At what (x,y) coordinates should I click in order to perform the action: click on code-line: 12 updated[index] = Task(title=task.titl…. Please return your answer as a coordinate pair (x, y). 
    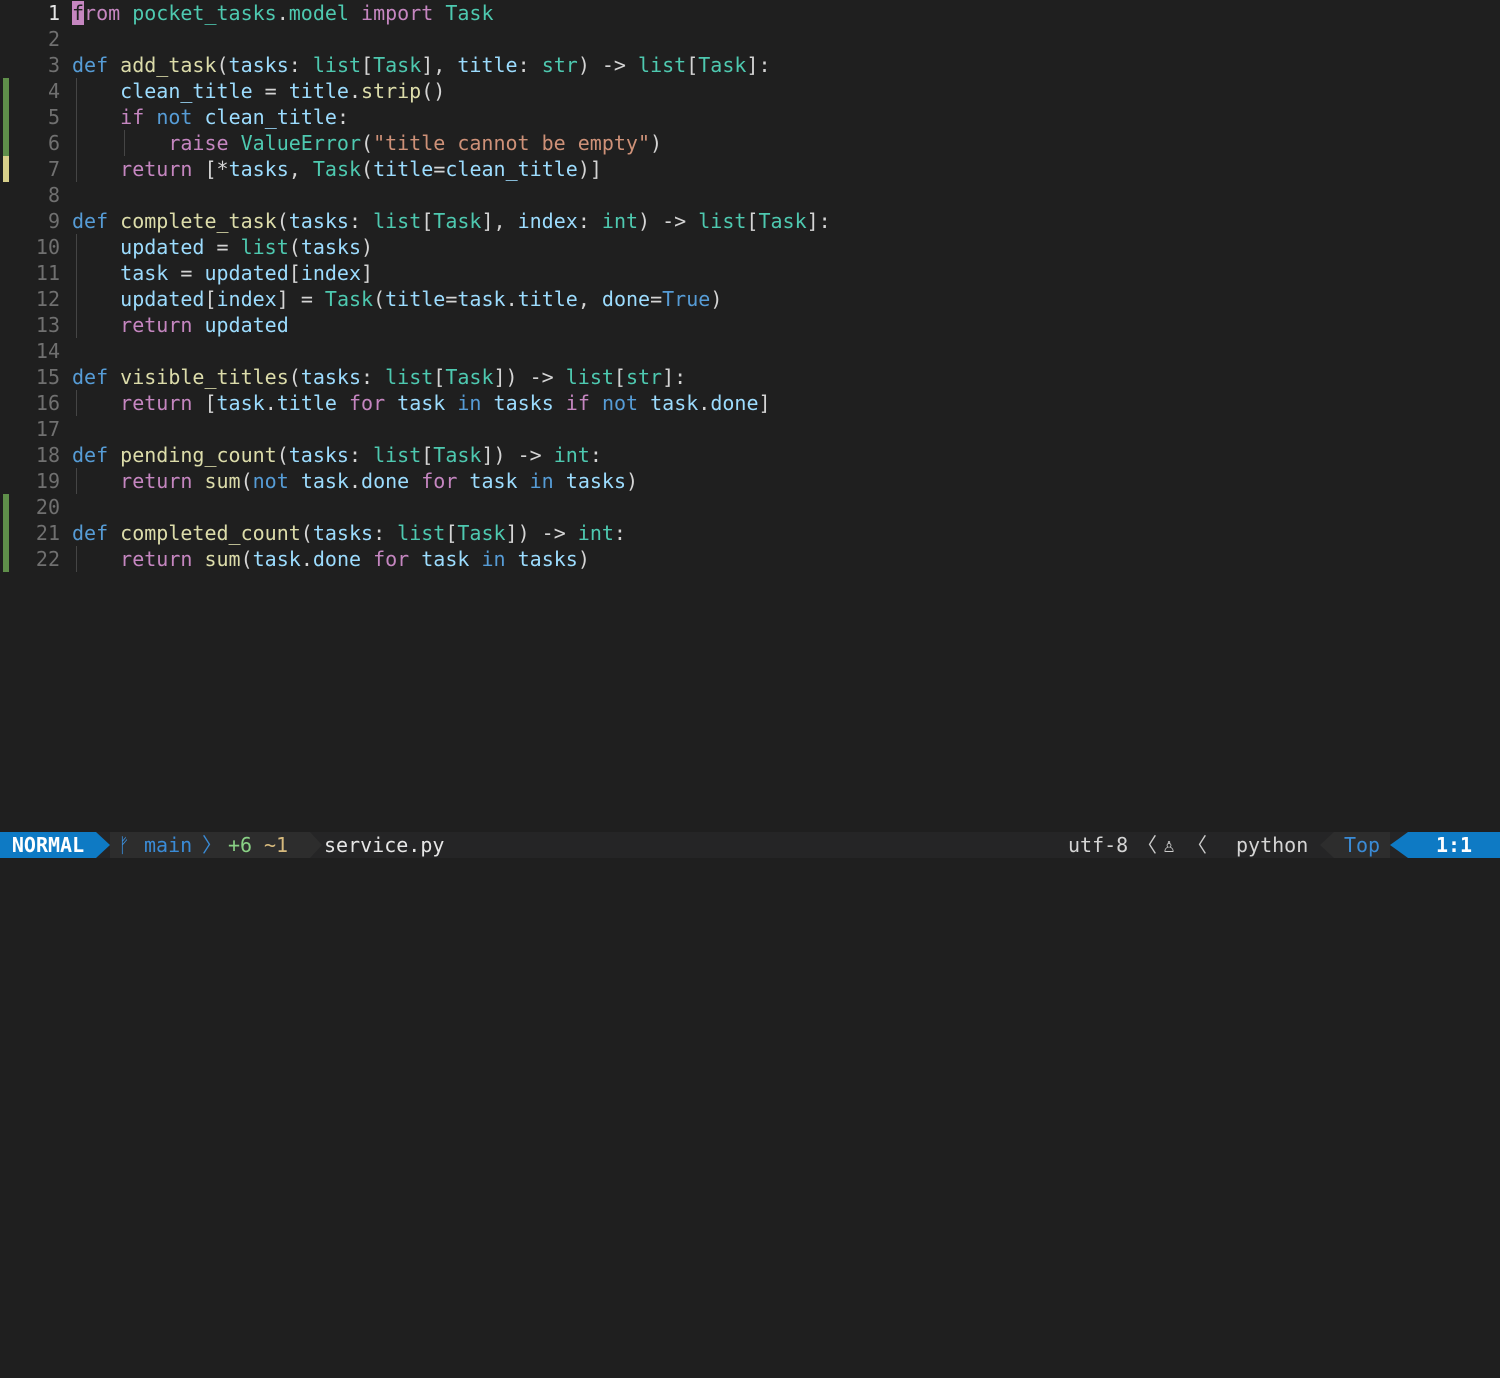
    Looking at the image, I should click on (750, 299).